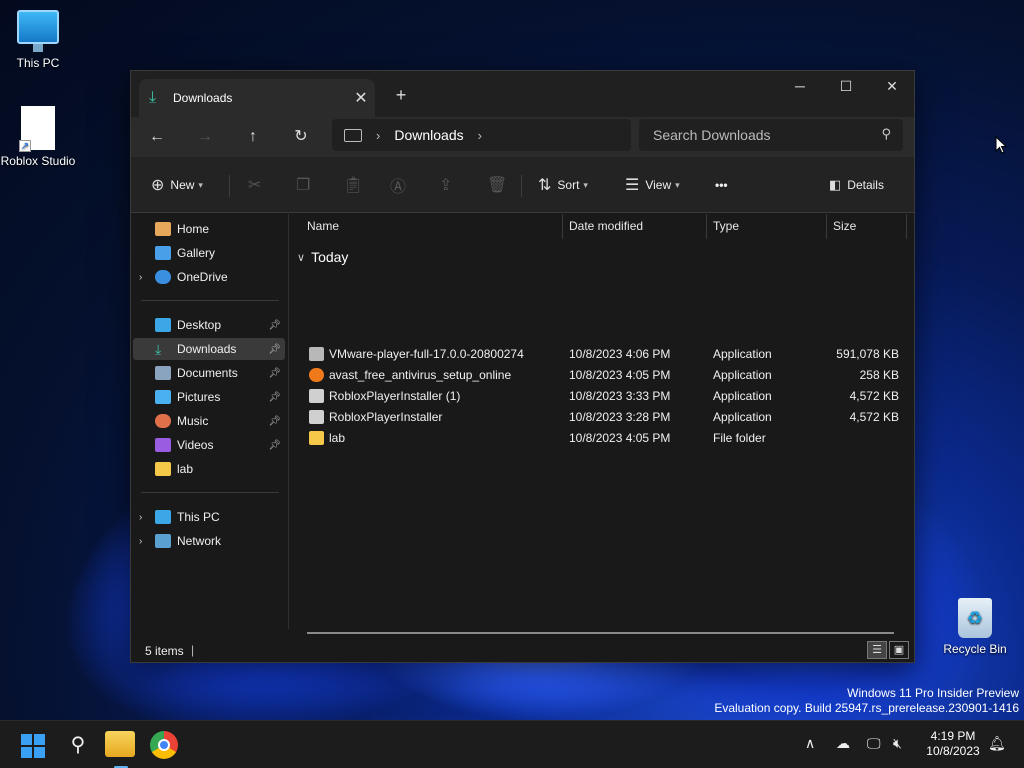  I want to click on new-button: ⊕ New ▾, so click(177, 185).